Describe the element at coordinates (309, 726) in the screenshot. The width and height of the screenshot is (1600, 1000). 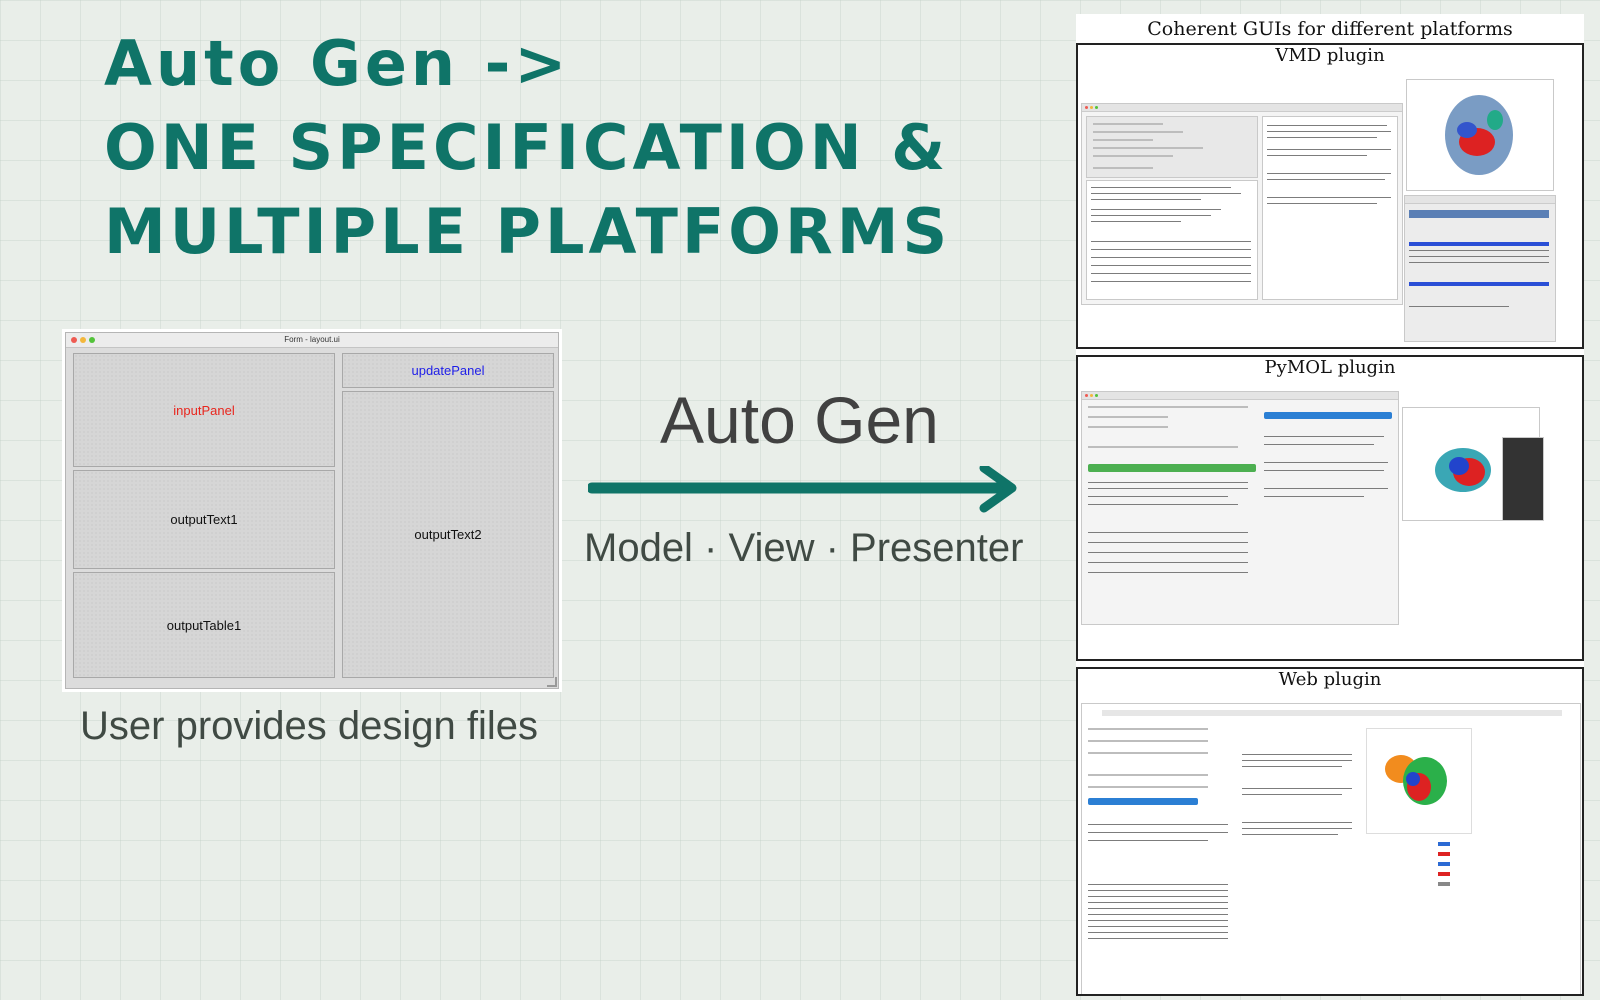
I see `caption-design-files: User provides design files` at that location.